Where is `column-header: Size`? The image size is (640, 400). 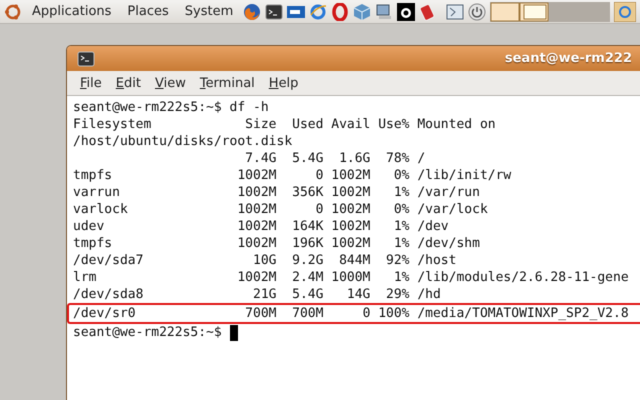 column-header: Size is located at coordinates (260, 124).